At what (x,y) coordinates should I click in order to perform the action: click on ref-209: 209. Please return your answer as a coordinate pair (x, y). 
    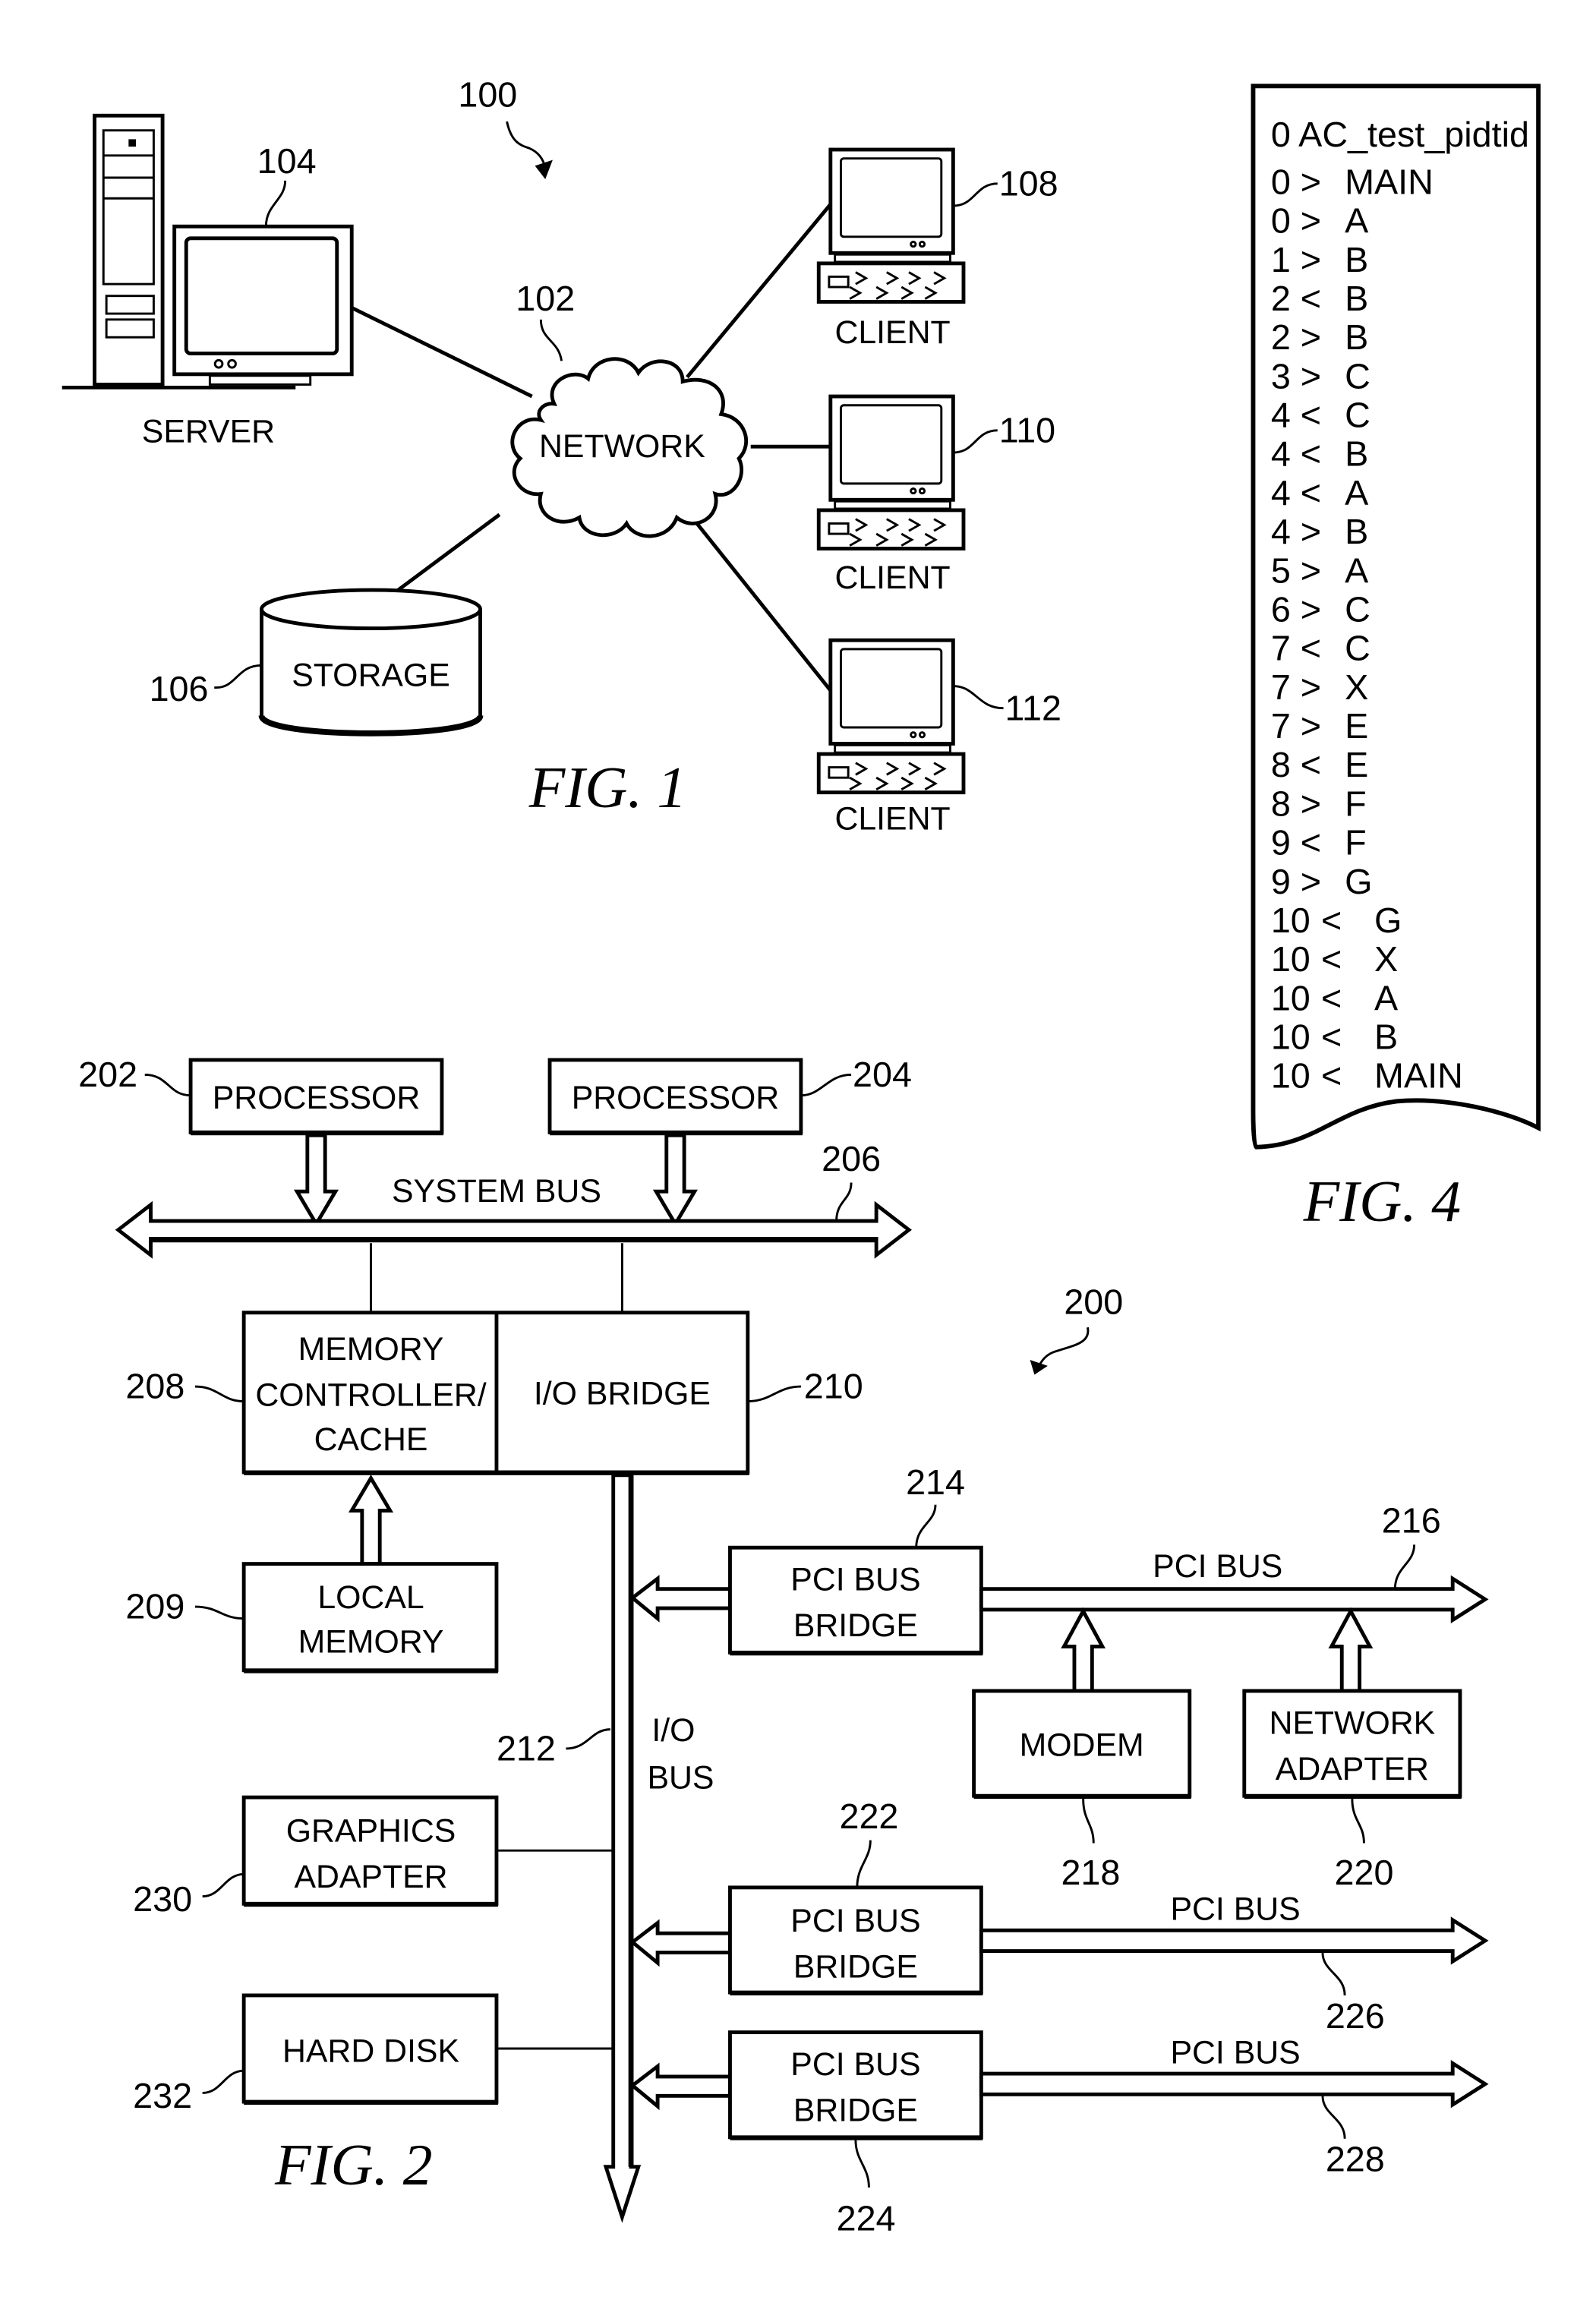
    Looking at the image, I should click on (155, 1606).